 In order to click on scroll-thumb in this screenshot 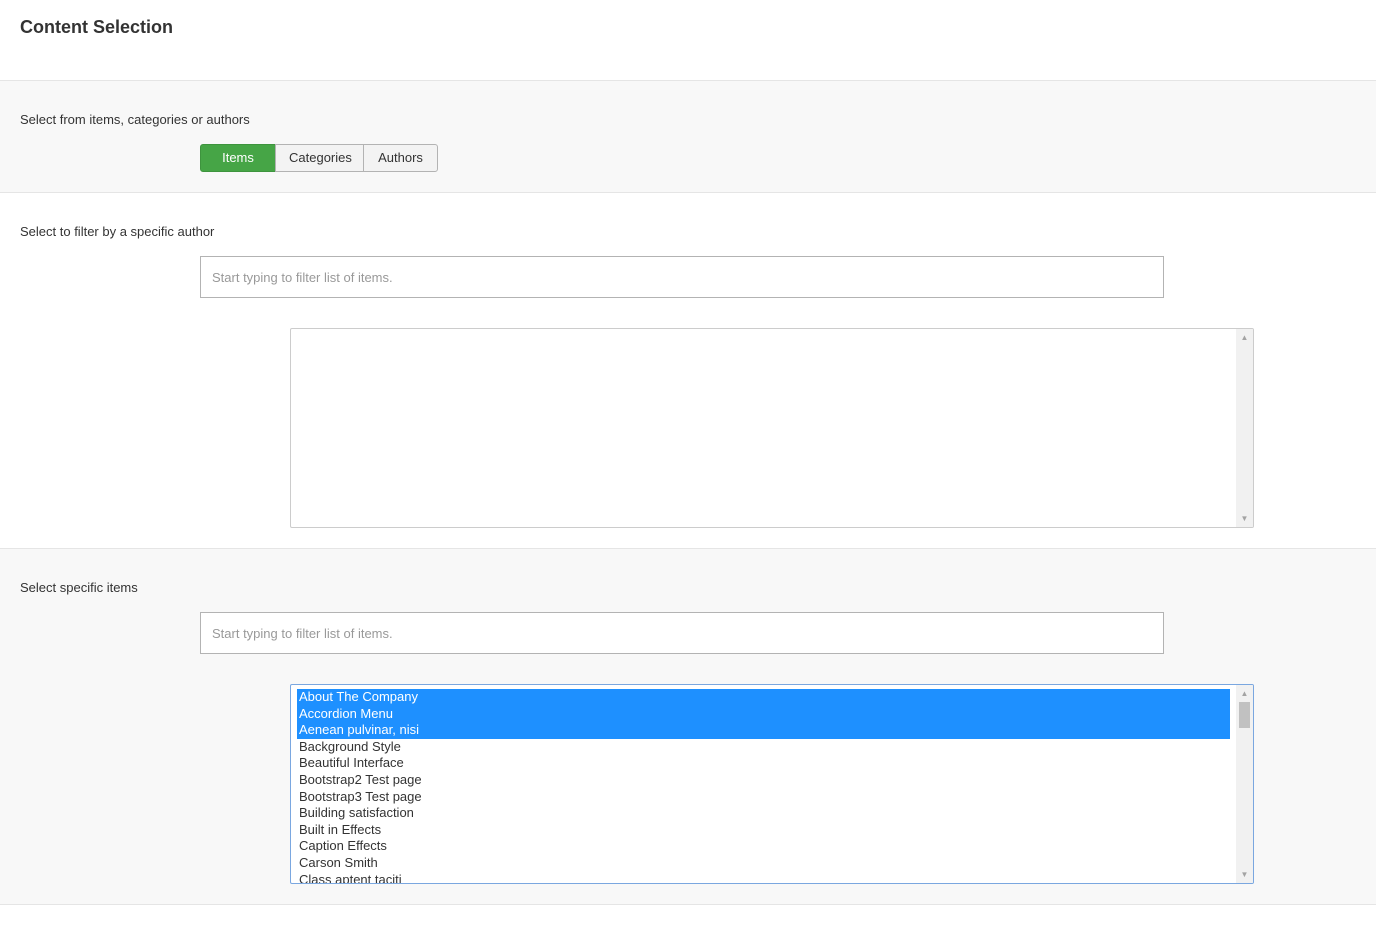, I will do `click(1244, 715)`.